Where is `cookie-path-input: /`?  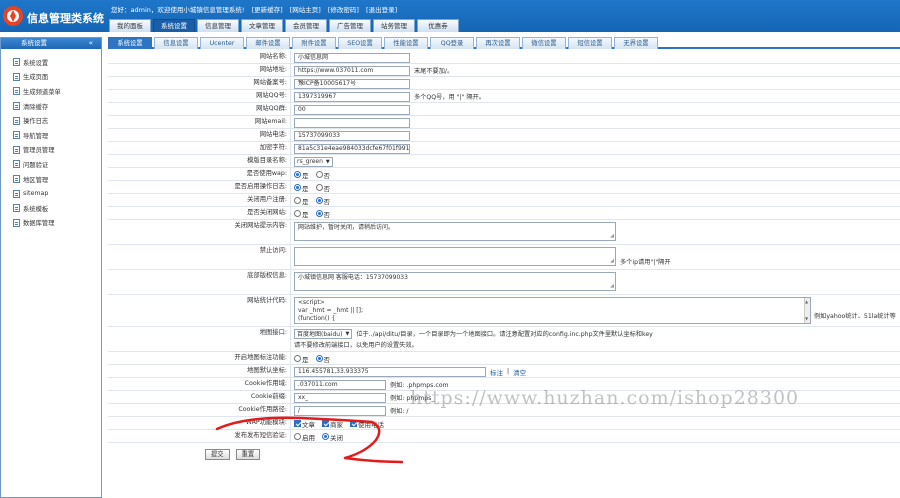
cookie-path-input: / is located at coordinates (340, 410).